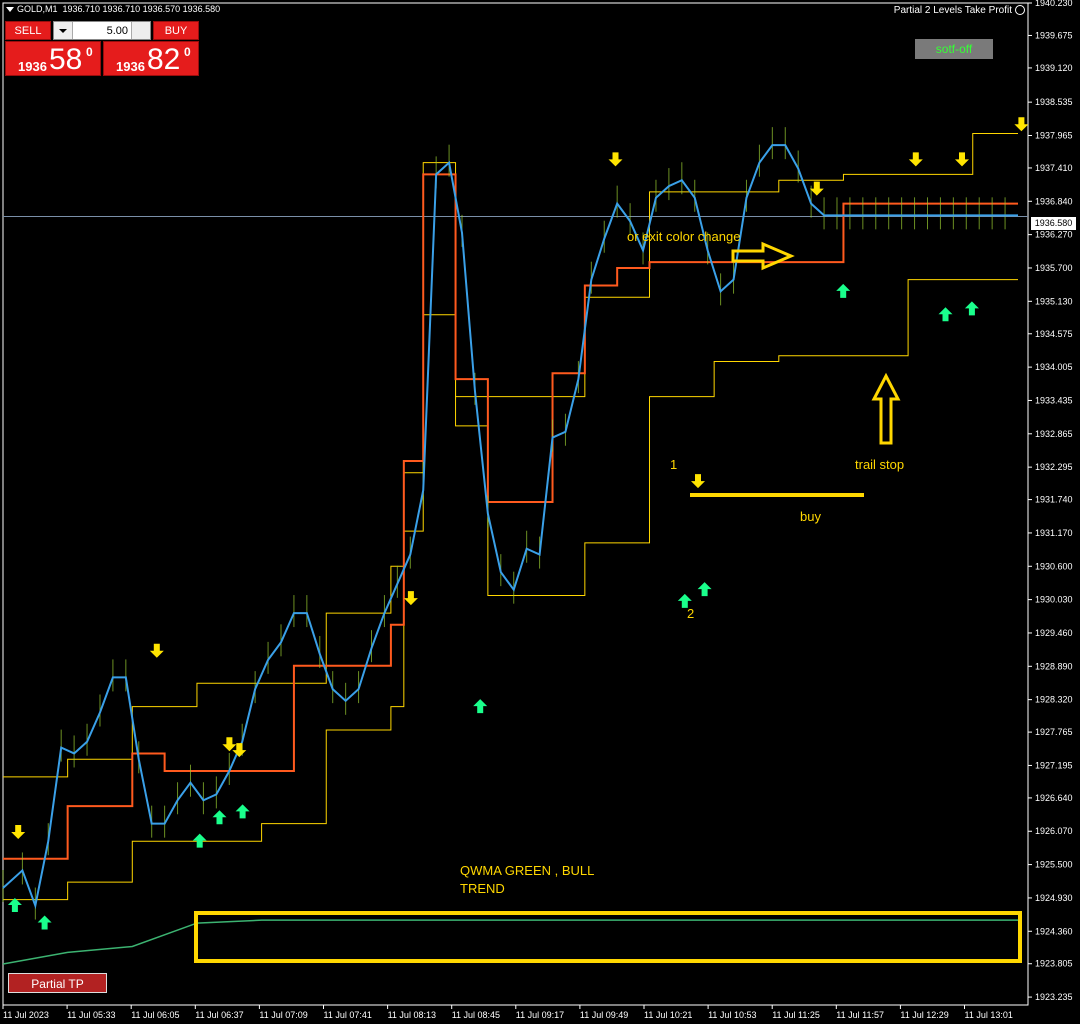 The height and width of the screenshot is (1024, 1080). I want to click on caret-down-icon, so click(10, 10).